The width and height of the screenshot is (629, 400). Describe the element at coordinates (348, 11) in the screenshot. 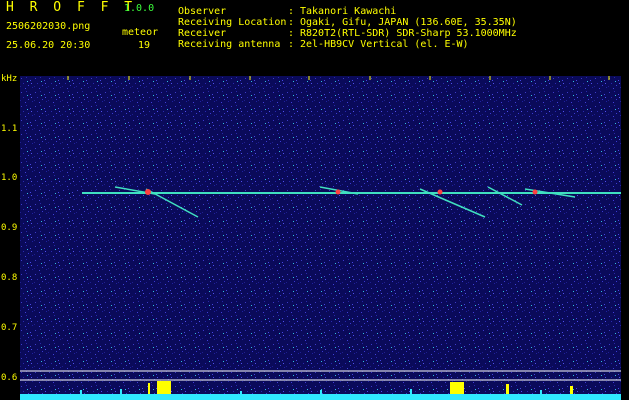

I see `info-value-observer: Takanori Kawachi` at that location.